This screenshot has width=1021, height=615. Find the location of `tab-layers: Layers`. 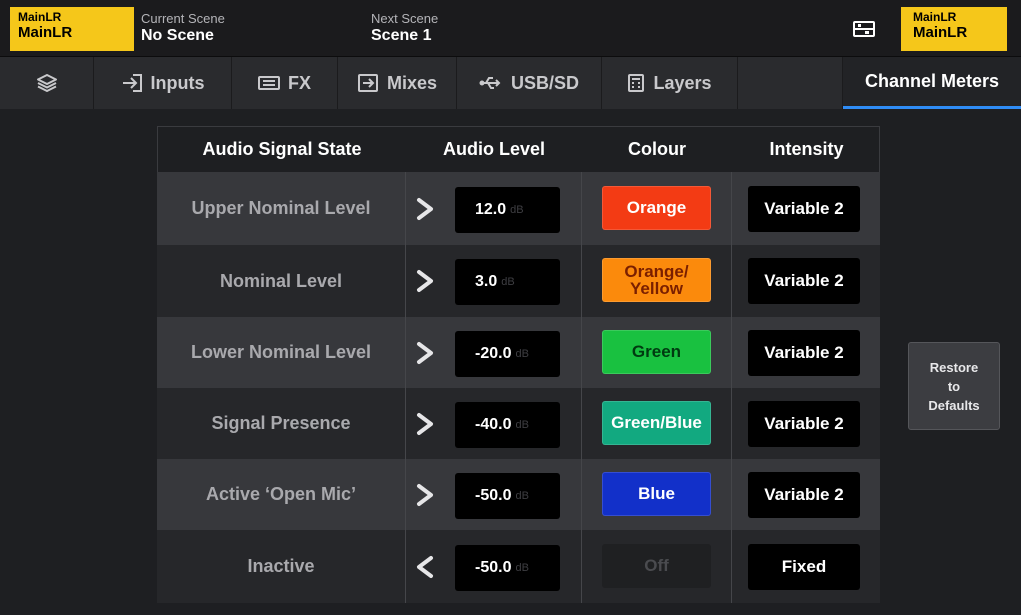

tab-layers: Layers is located at coordinates (670, 83).